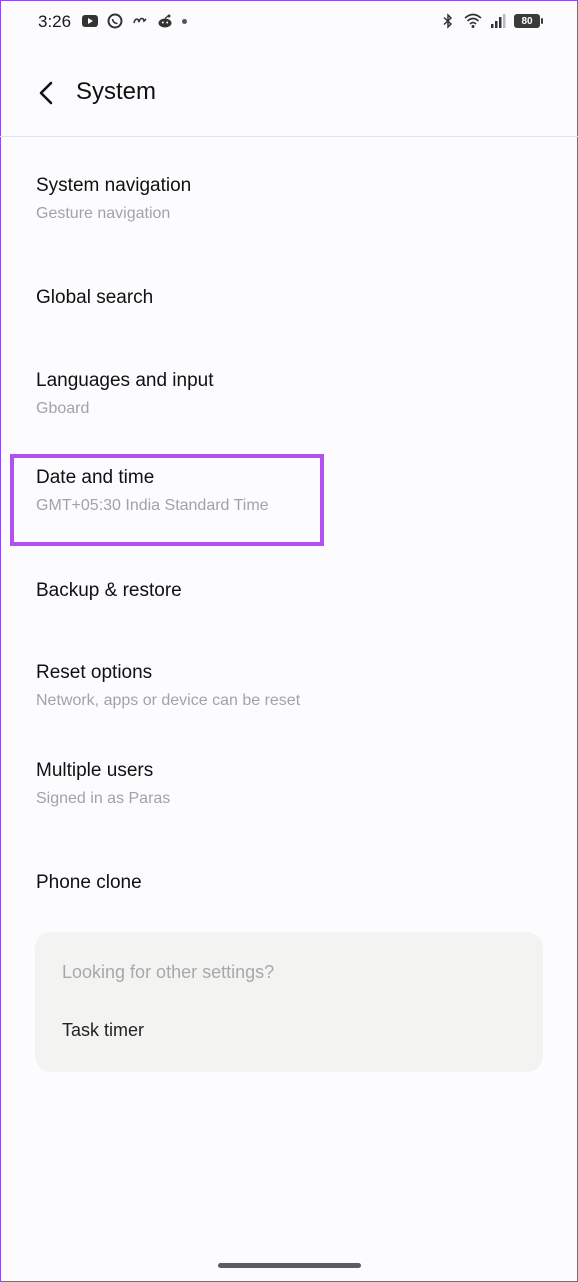 Image resolution: width=578 pixels, height=1282 pixels. Describe the element at coordinates (103, 1030) in the screenshot. I see `suggestion-task-timer: Task timer` at that location.